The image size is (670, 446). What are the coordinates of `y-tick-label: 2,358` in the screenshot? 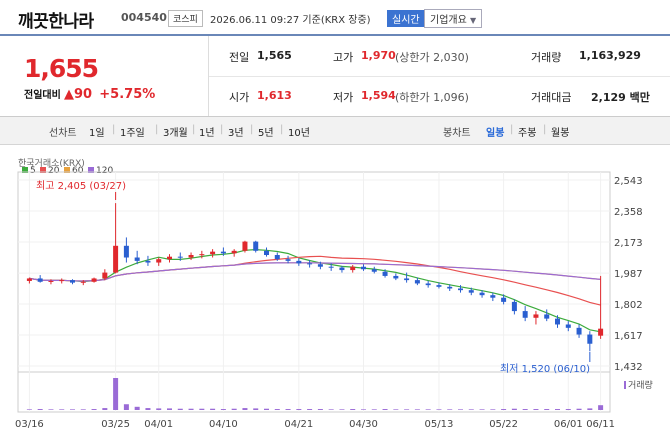 It's located at (628, 212).